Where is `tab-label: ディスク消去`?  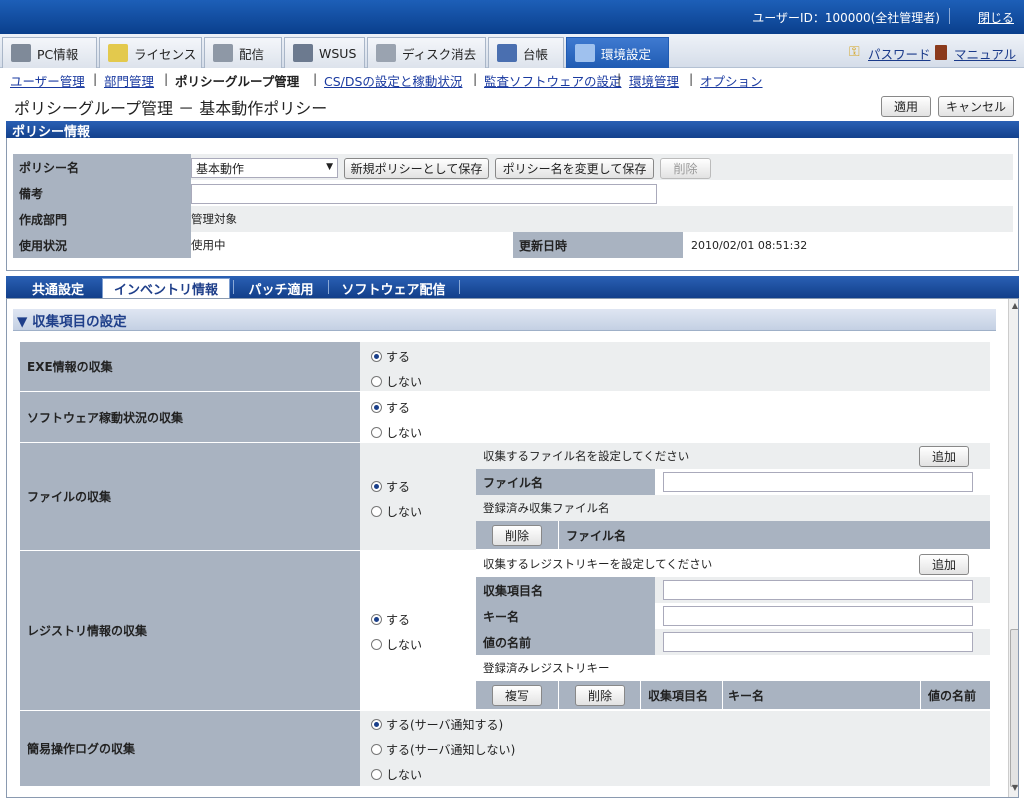 tab-label: ディスク消去 is located at coordinates (439, 54).